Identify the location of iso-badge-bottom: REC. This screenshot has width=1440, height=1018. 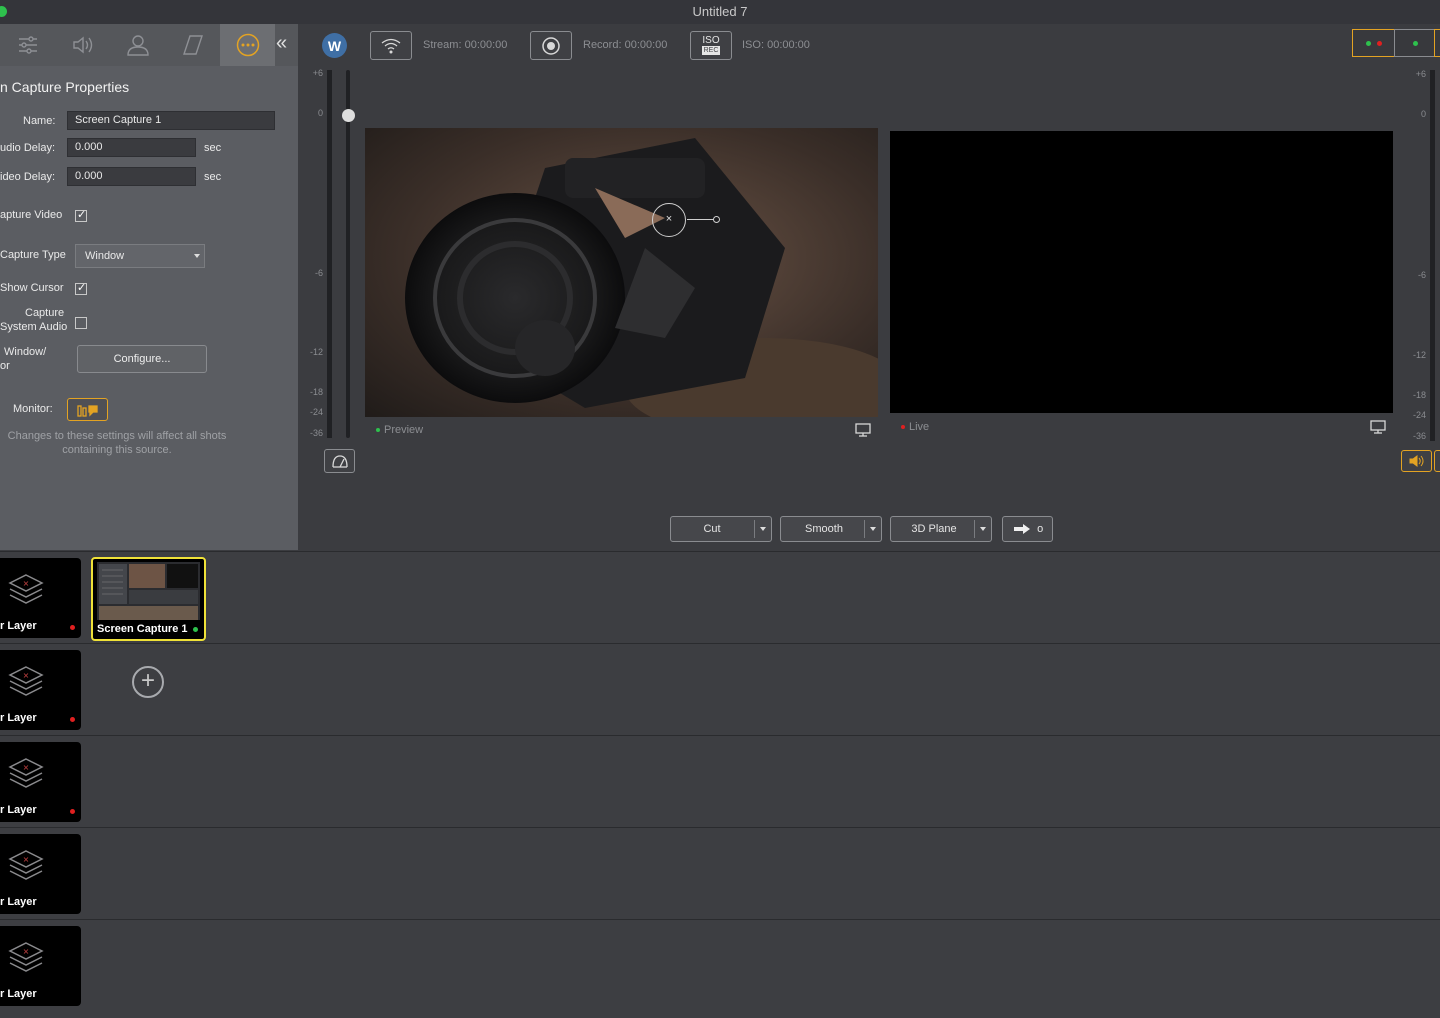
(711, 50).